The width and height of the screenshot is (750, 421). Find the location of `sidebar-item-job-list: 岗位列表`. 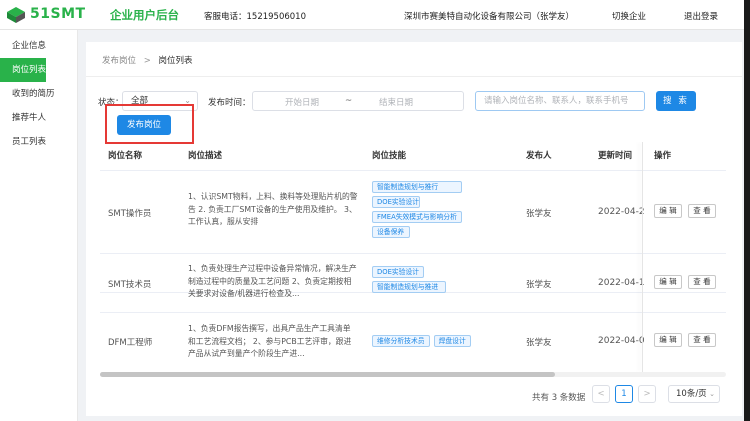

sidebar-item-job-list: 岗位列表 is located at coordinates (23, 70).